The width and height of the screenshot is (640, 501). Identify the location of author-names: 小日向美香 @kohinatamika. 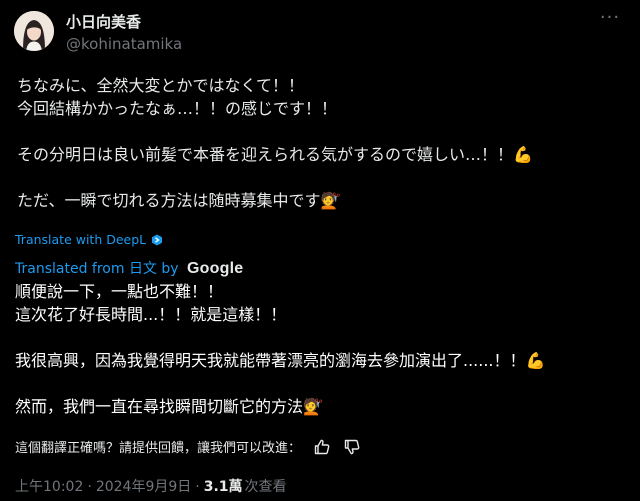
(124, 33).